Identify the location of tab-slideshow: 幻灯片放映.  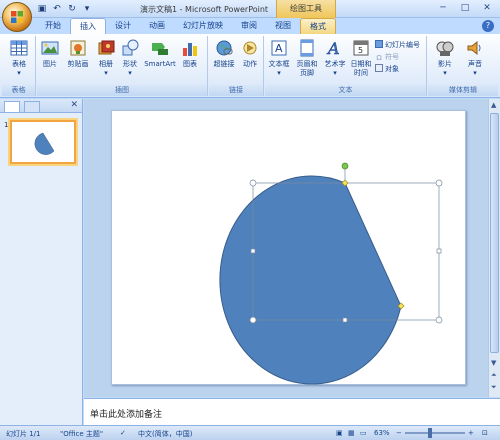
(203, 26).